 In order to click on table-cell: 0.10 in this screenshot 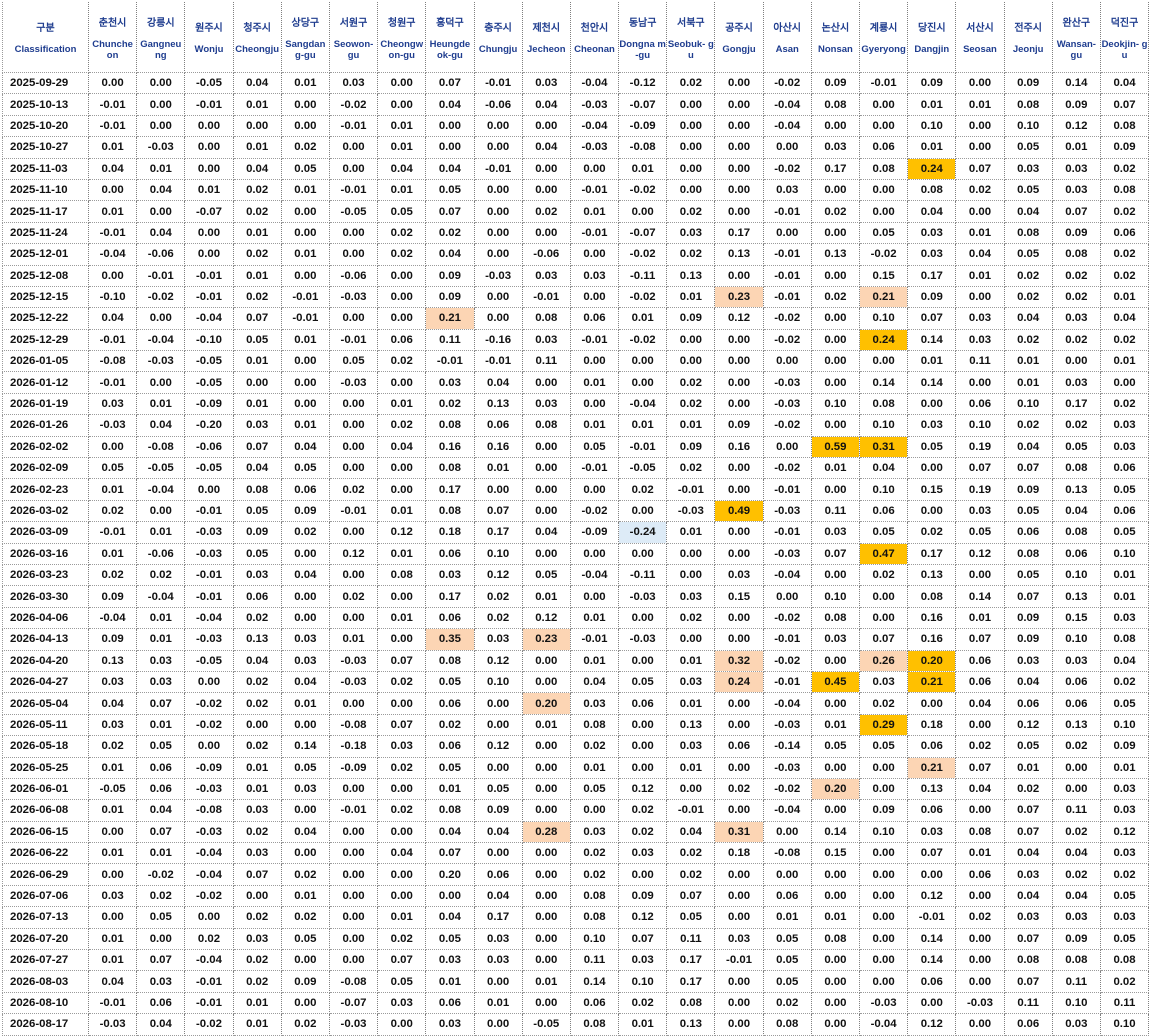, I will do `click(1076, 639)`.